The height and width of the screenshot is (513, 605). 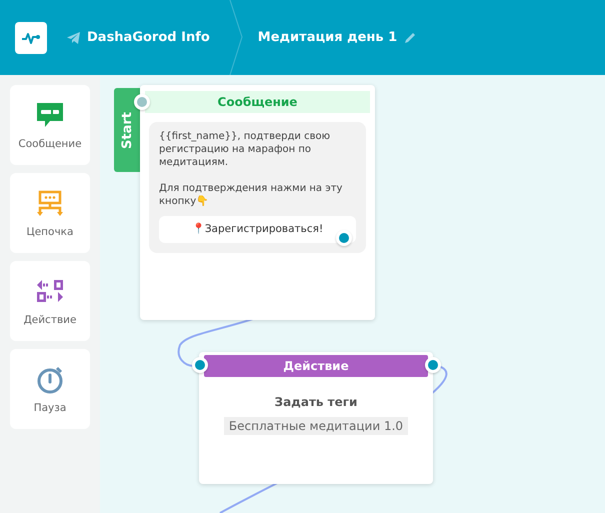 What do you see at coordinates (316, 366) in the screenshot?
I see `node-header: Действие` at bounding box center [316, 366].